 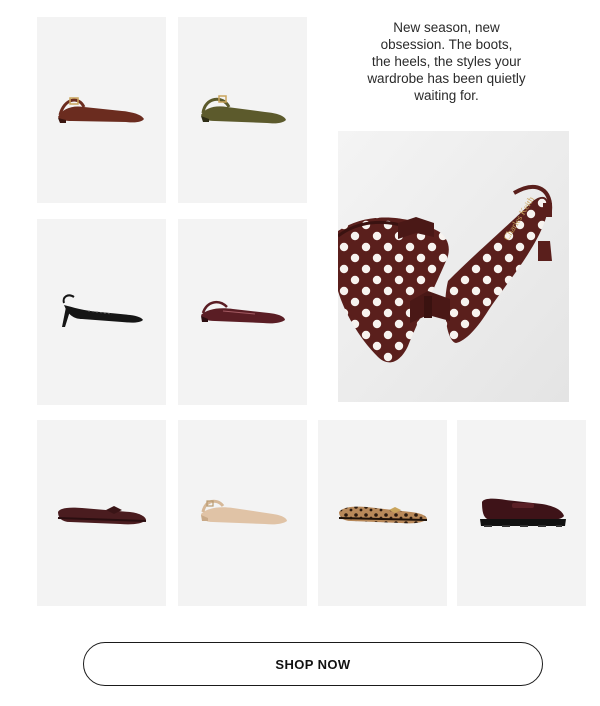 I want to click on product-tile-burgundy-ballet-flat, so click(x=101, y=513).